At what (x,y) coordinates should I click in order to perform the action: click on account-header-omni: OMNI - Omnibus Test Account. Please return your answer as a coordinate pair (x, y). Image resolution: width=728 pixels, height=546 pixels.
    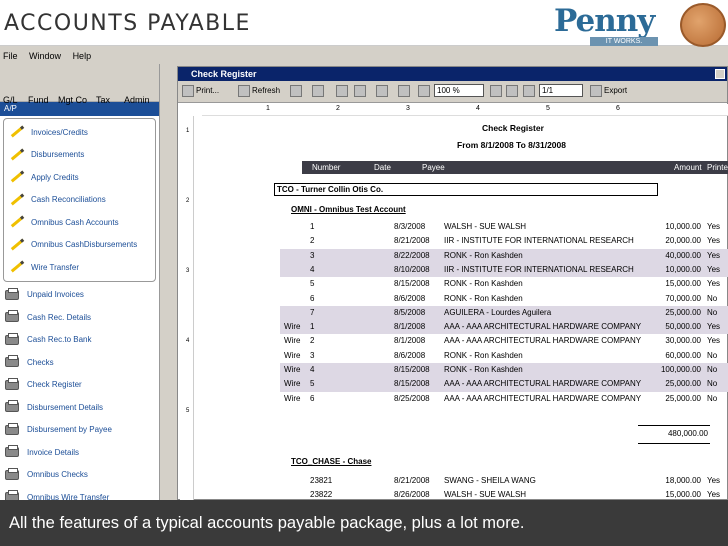
    Looking at the image, I should click on (348, 209).